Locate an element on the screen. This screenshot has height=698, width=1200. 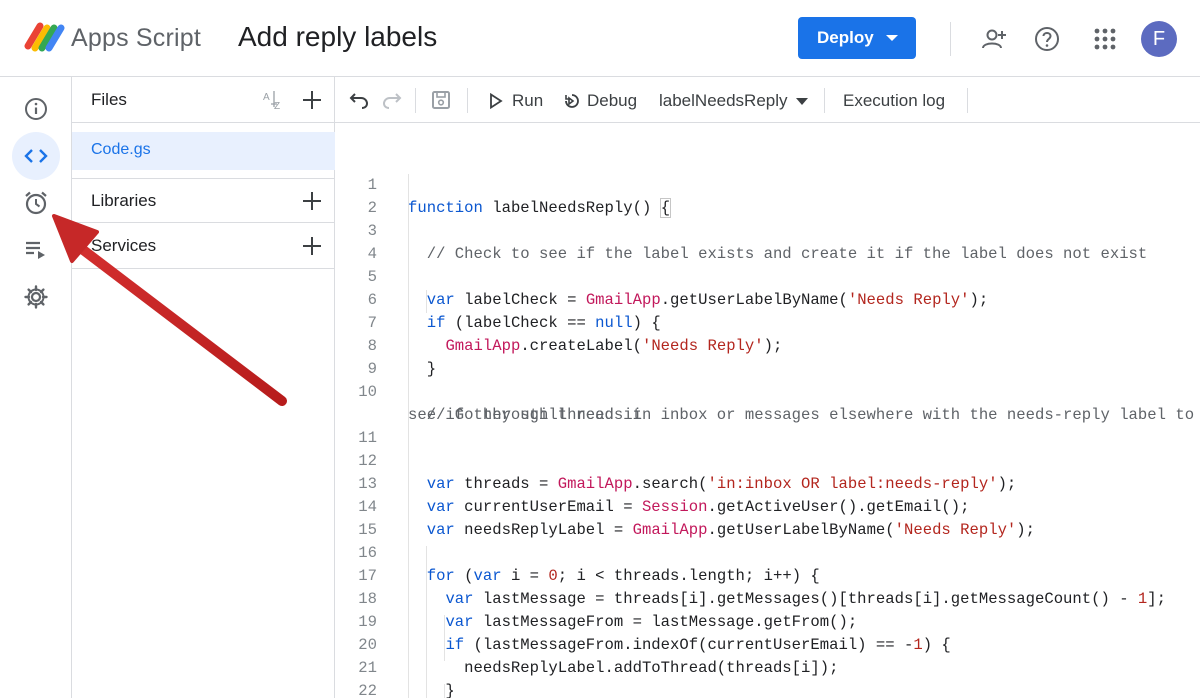
debug-button: Debug is located at coordinates (600, 101).